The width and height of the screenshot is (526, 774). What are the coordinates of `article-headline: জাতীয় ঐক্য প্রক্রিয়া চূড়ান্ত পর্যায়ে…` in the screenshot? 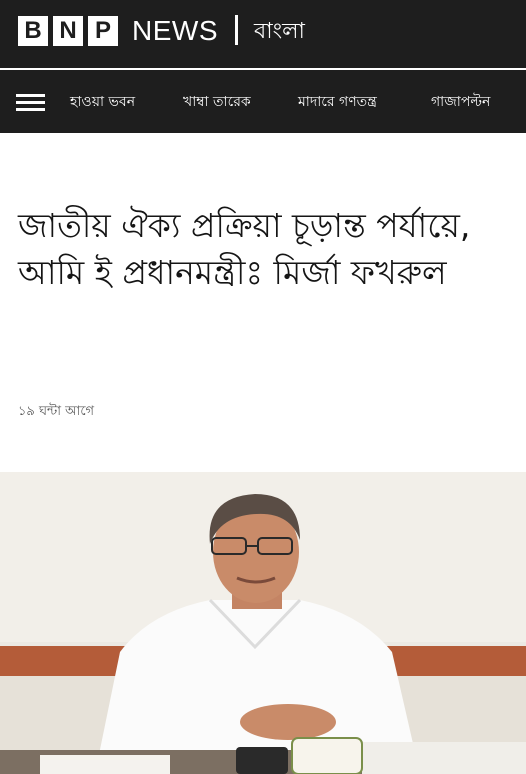 It's located at (244, 249).